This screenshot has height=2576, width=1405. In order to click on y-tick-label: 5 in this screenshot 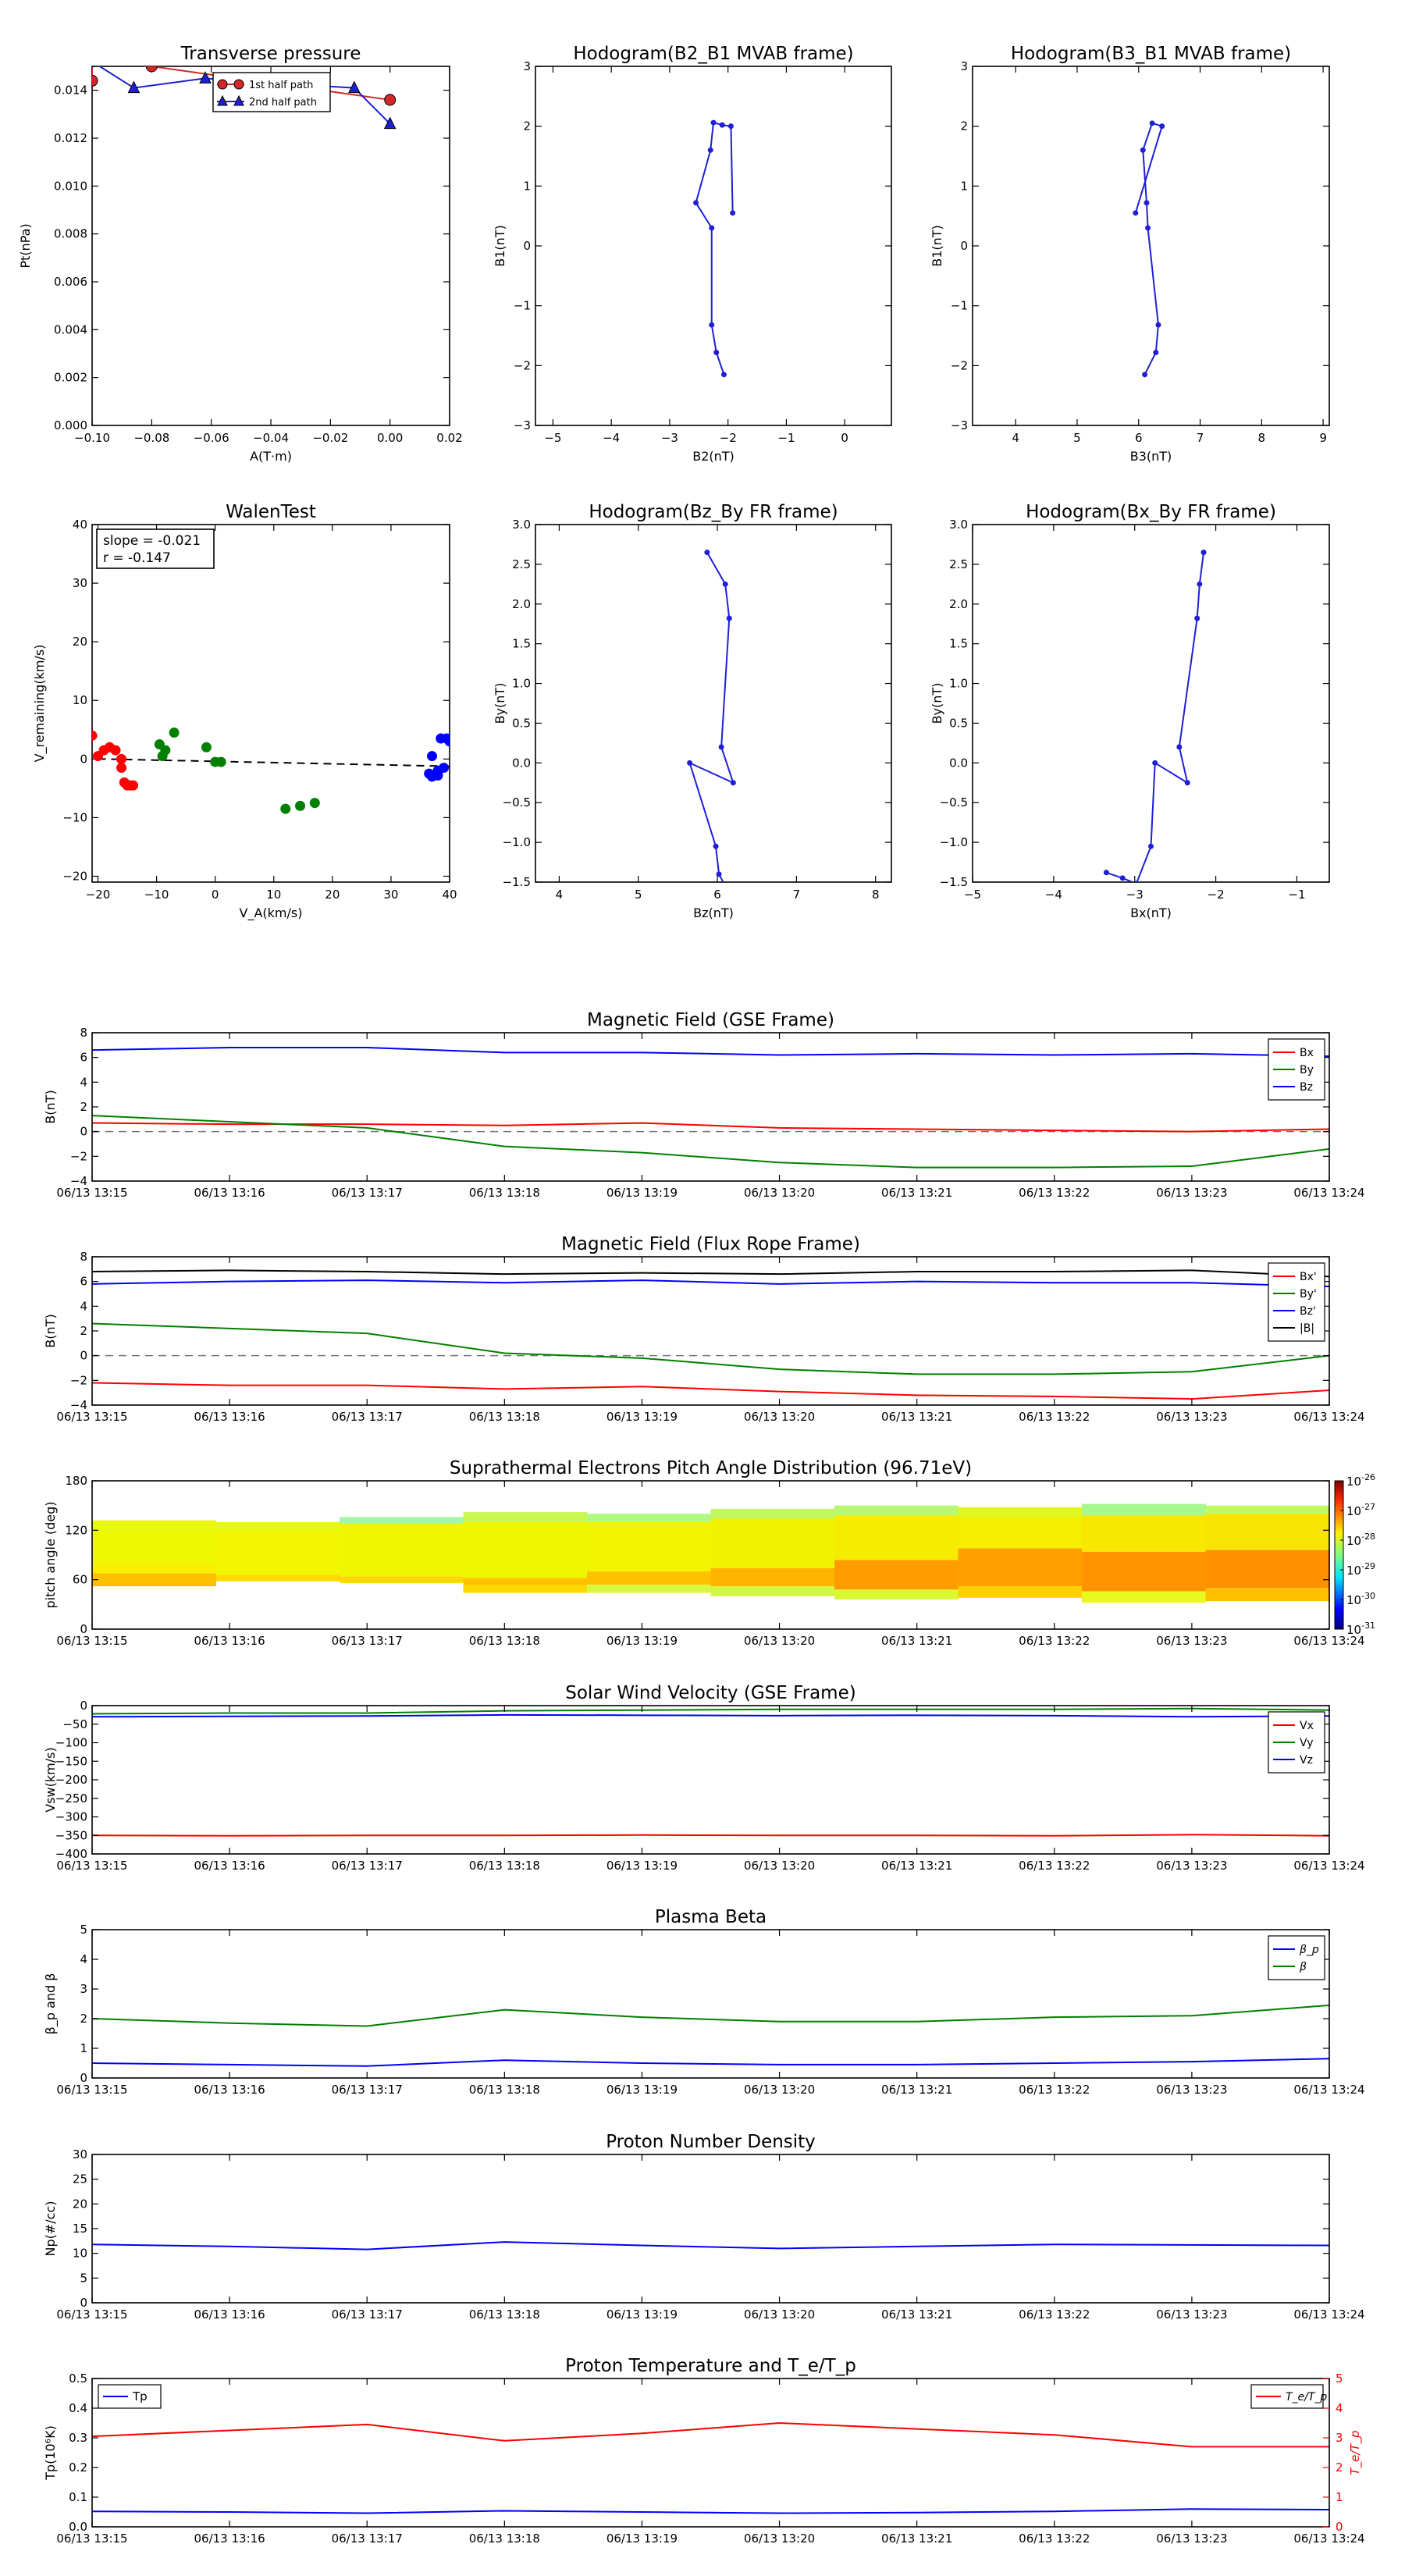, I will do `click(84, 2278)`.